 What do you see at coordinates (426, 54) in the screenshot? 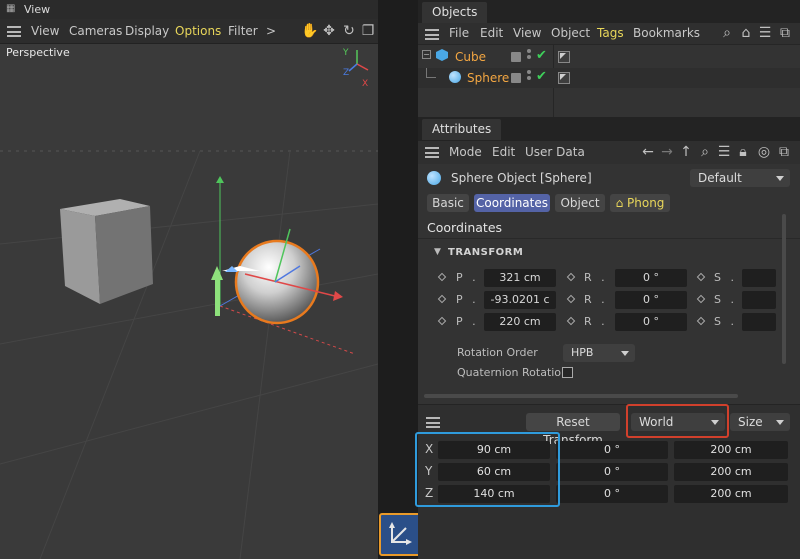
I see `collapse-toggle-icon: −` at bounding box center [426, 54].